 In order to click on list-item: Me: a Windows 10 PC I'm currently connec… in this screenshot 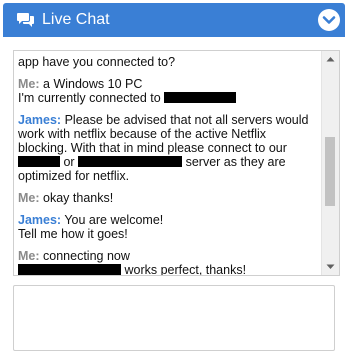, I will do `click(166, 91)`.